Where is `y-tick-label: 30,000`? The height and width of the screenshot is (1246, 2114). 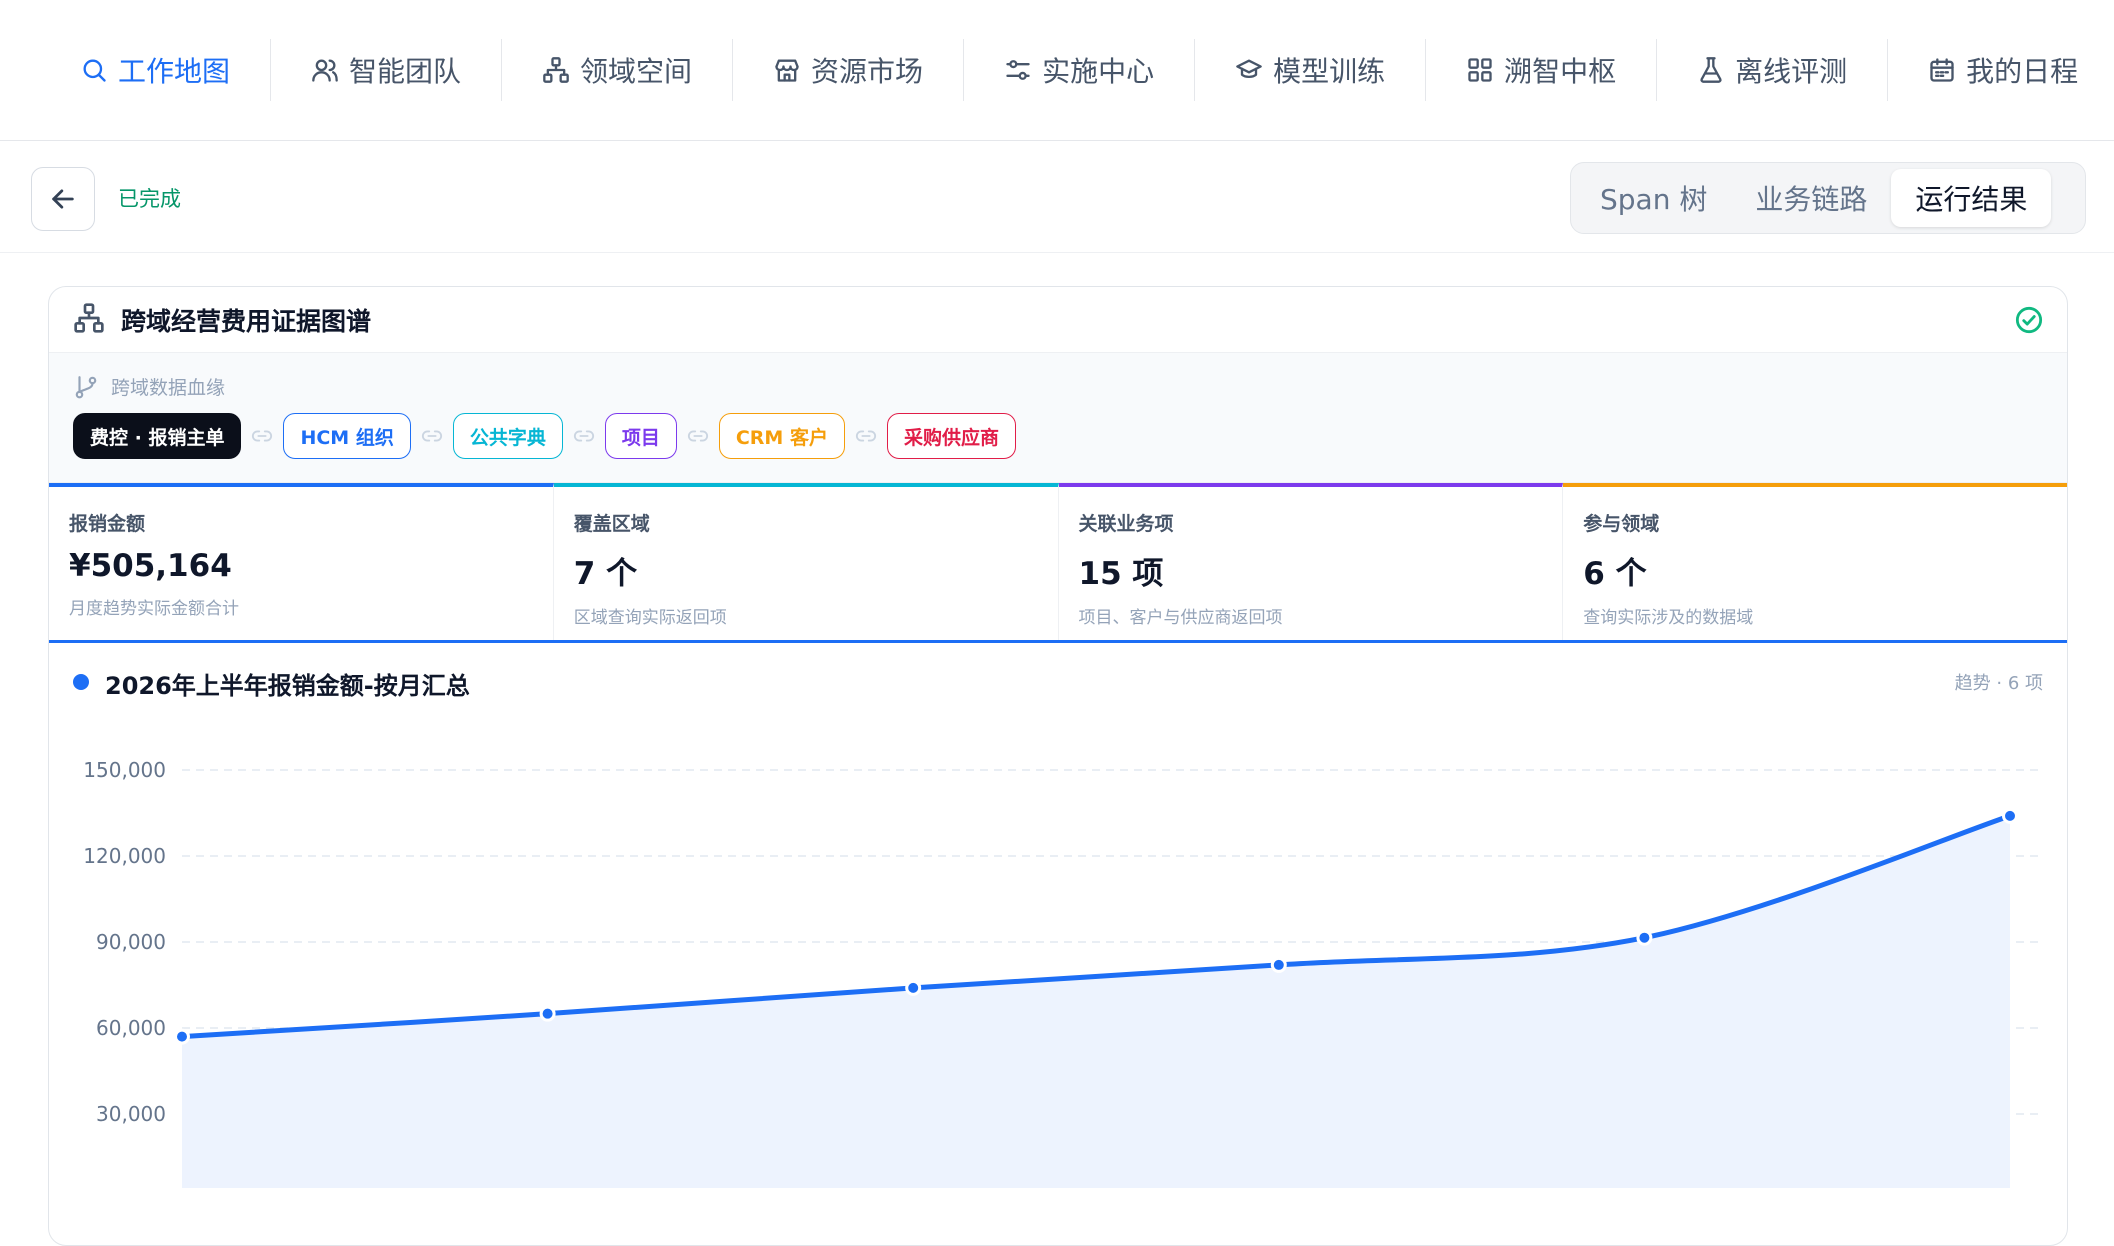
y-tick-label: 30,000 is located at coordinates (131, 1114).